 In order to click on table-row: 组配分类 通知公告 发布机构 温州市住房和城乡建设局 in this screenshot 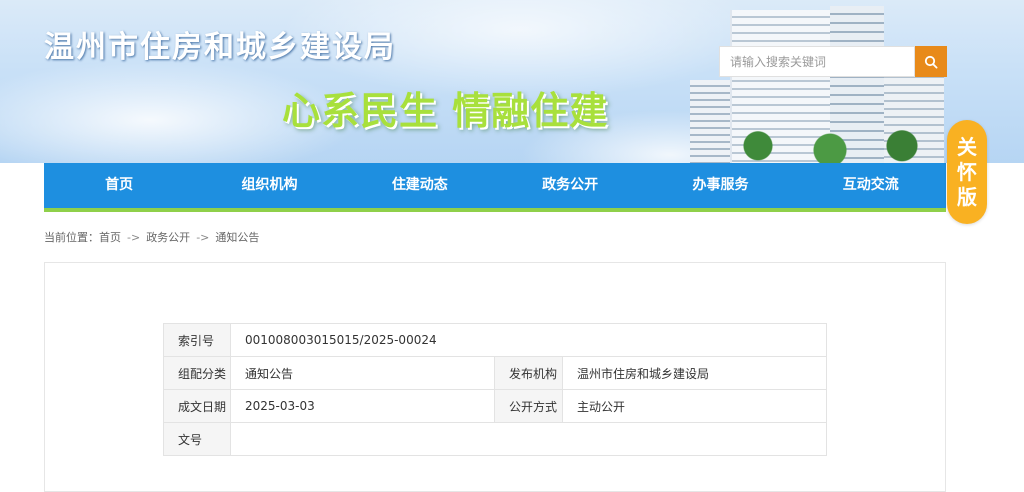, I will do `click(495, 373)`.